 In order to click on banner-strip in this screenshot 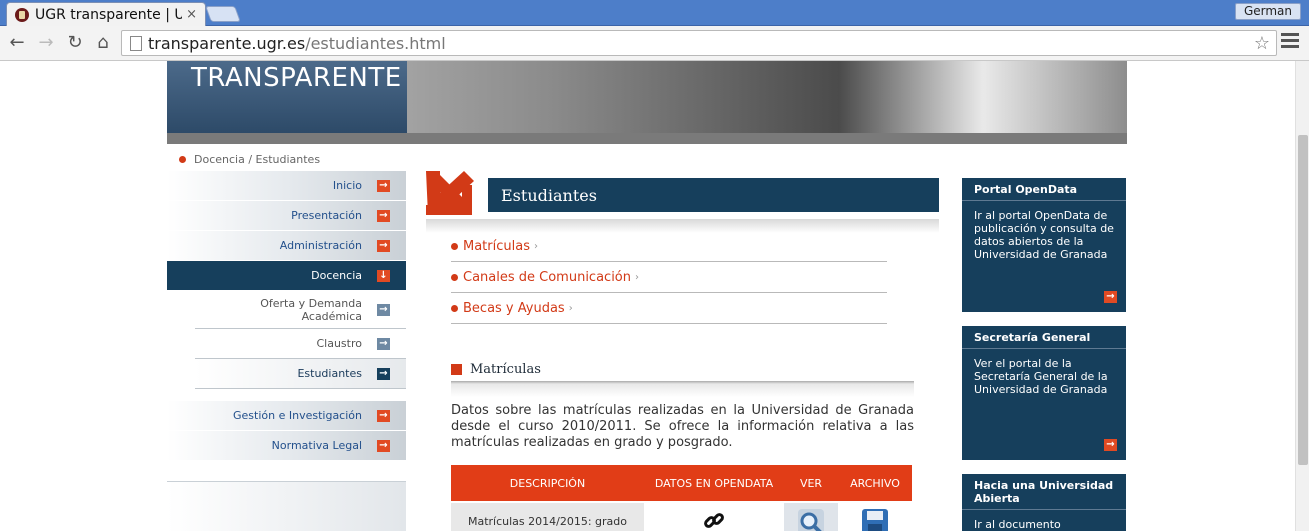, I will do `click(647, 138)`.